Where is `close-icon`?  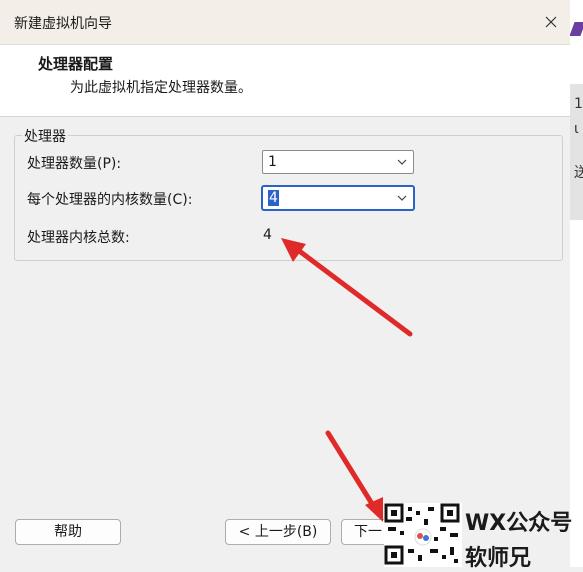
close-icon is located at coordinates (551, 22).